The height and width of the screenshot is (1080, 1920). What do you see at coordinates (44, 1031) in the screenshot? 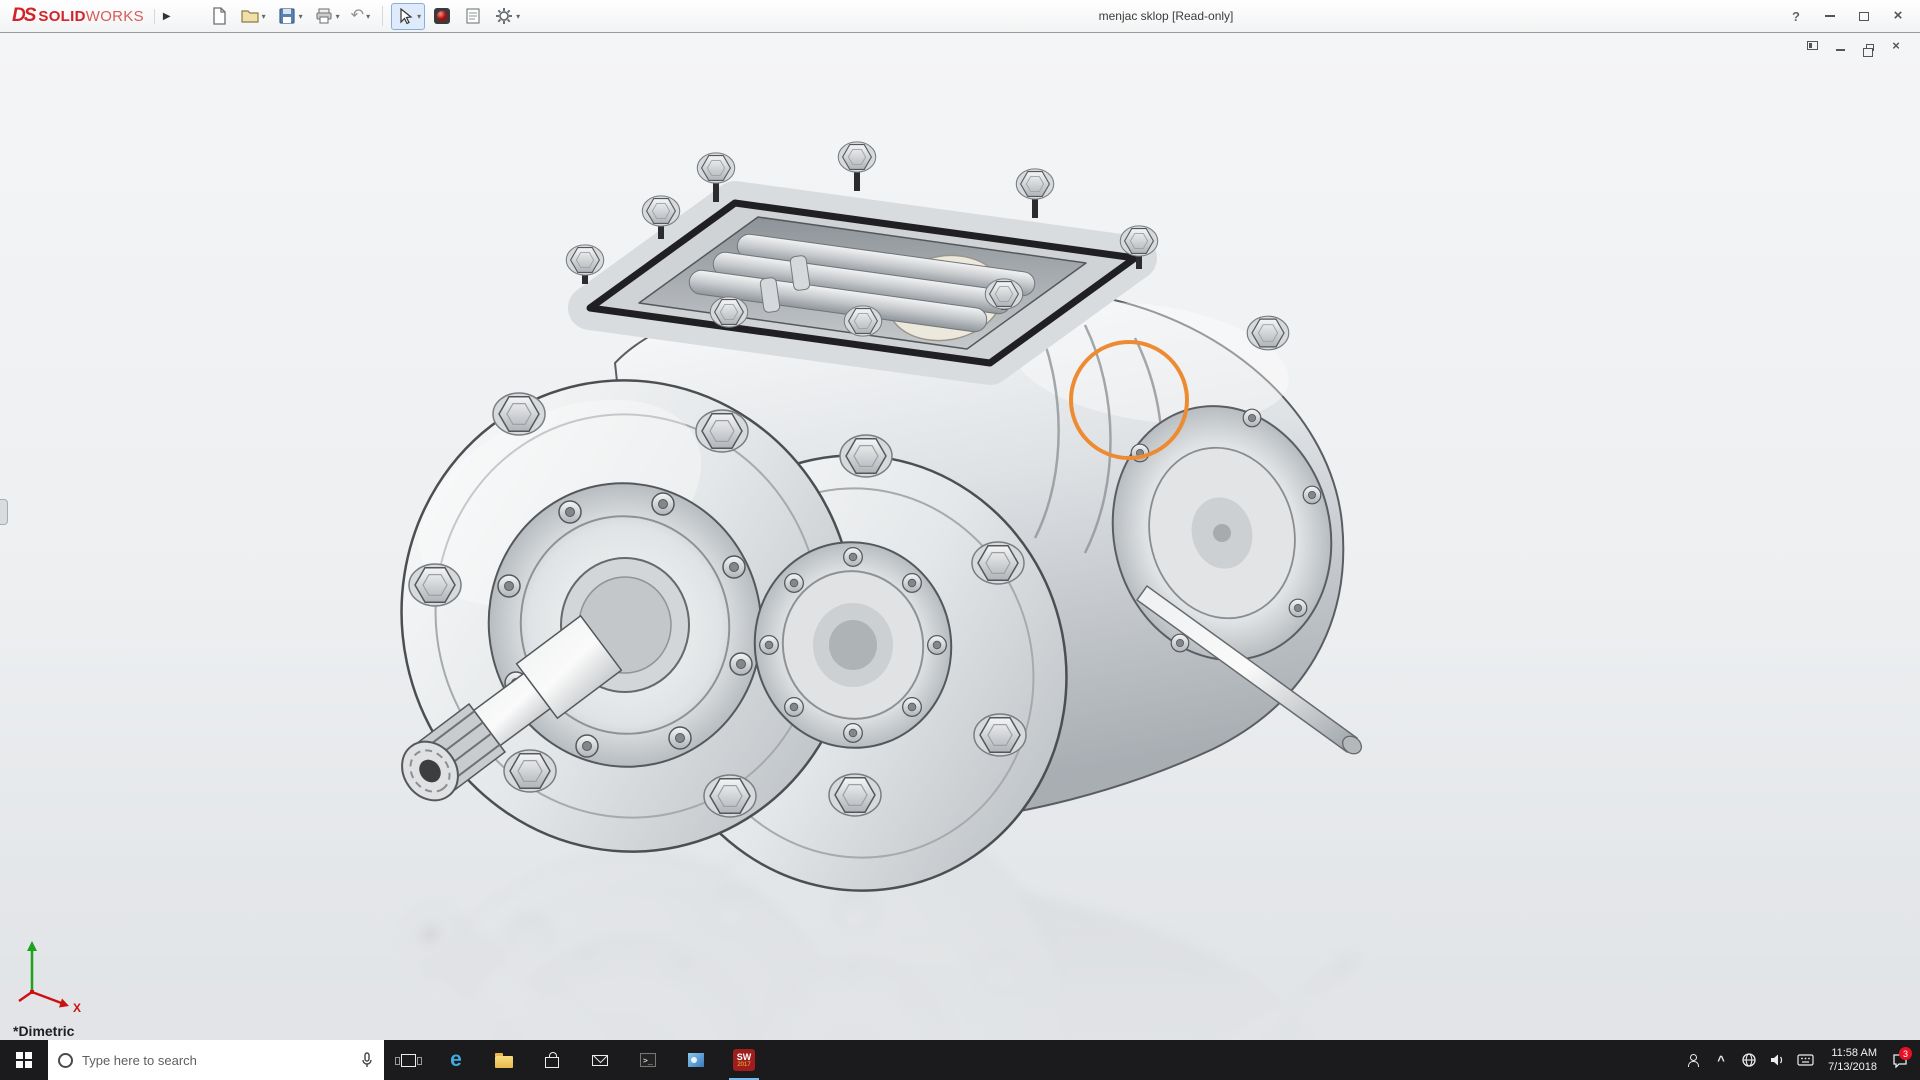
I see `view-orientation-label: *Dimetric` at bounding box center [44, 1031].